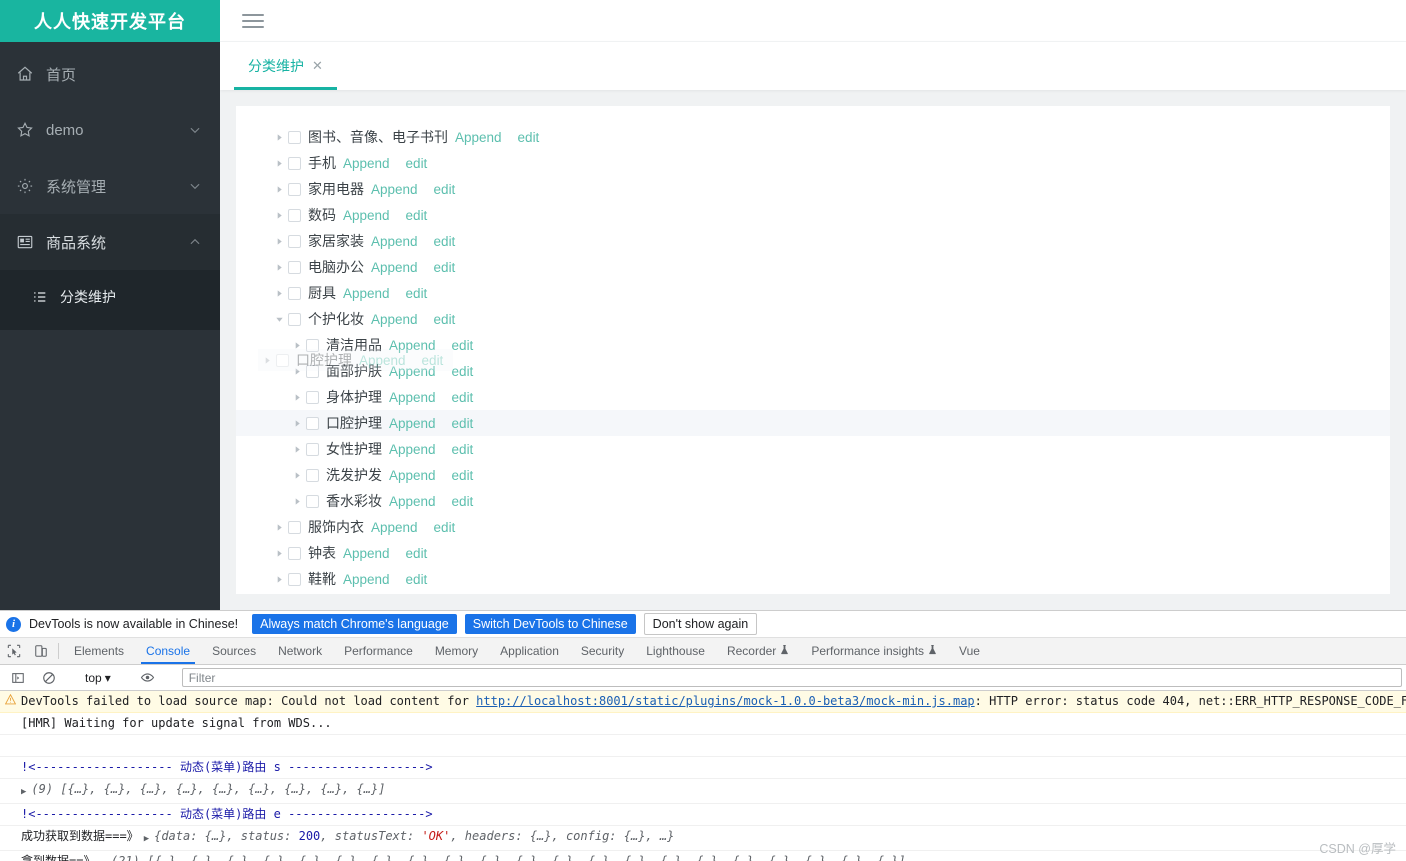  What do you see at coordinates (110, 297) in the screenshot?
I see `sidebar-item-category-maintenance: 分类维护` at bounding box center [110, 297].